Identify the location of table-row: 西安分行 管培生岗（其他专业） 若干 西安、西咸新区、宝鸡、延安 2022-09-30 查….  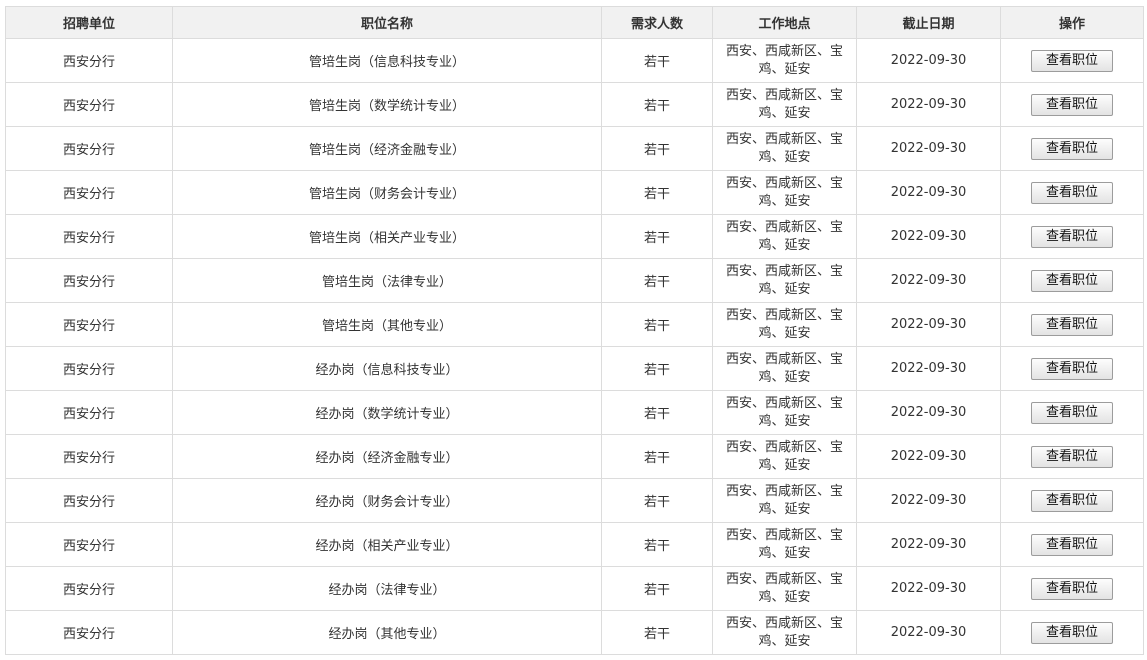
(574, 324).